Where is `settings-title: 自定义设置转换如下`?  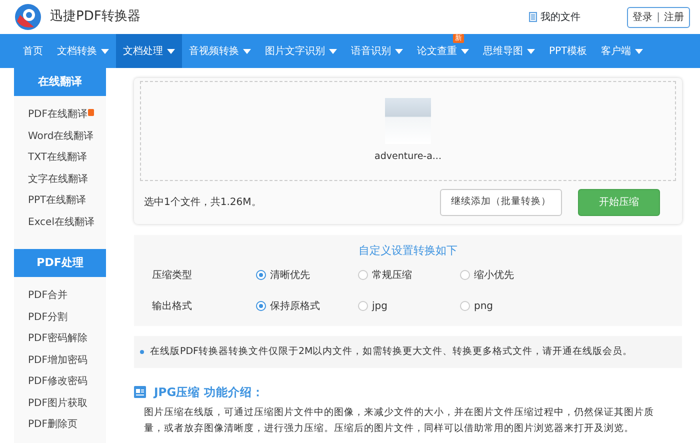 settings-title: 自定义设置转换如下 is located at coordinates (408, 250).